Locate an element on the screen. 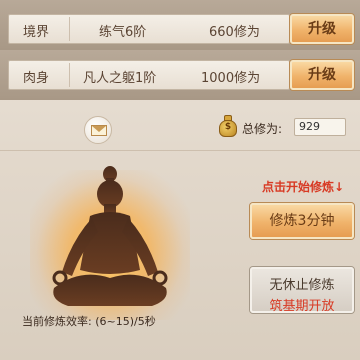 The height and width of the screenshot is (360, 360). start-cultivation-hint: 点击开始修炼↓ is located at coordinates (303, 187).